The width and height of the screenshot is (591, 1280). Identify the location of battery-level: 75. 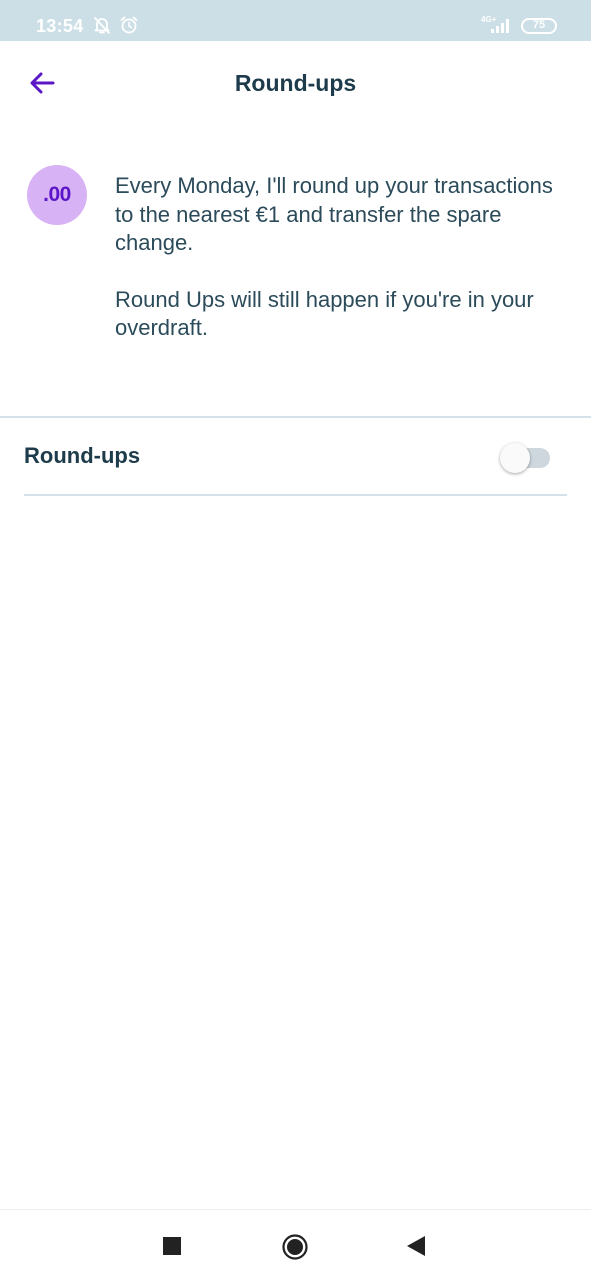
(539, 25).